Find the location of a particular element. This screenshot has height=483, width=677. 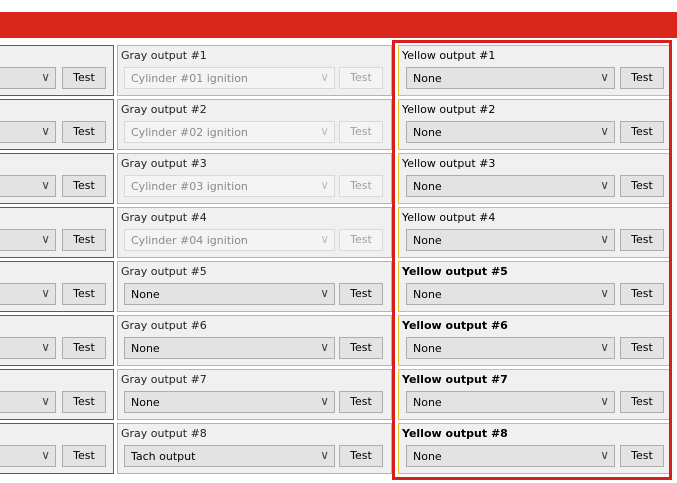

yellow-output-group: Yellow output #1 None ∨ Test is located at coordinates (534, 70).